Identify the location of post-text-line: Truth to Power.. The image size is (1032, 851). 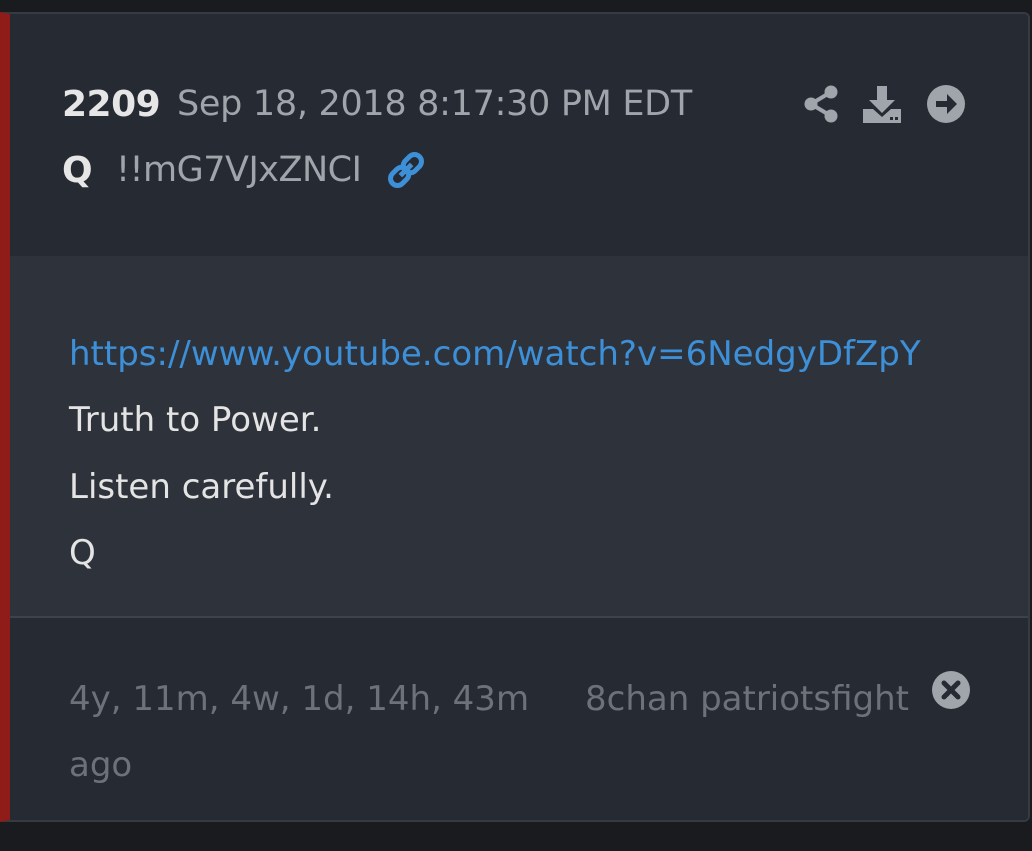
(195, 420).